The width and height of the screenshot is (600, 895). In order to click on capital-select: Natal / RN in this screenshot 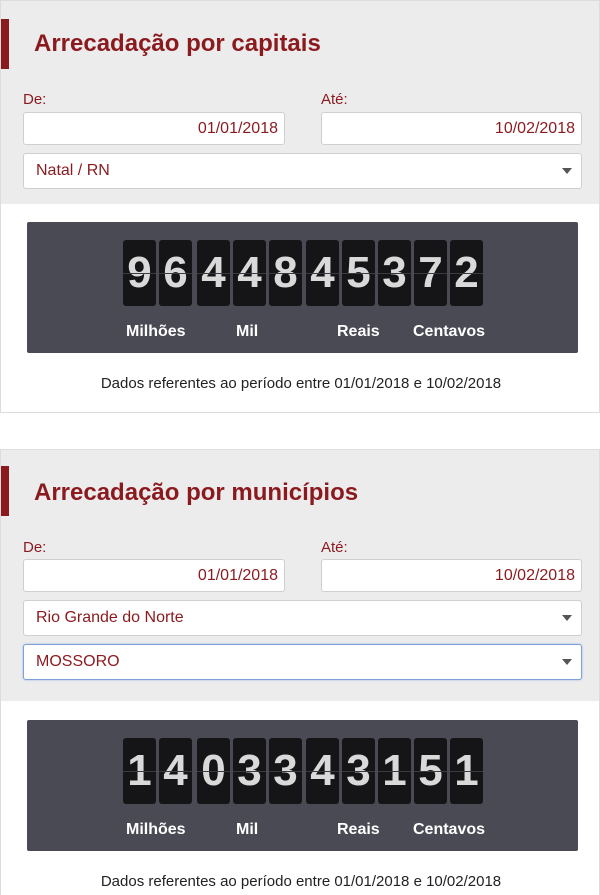, I will do `click(302, 171)`.